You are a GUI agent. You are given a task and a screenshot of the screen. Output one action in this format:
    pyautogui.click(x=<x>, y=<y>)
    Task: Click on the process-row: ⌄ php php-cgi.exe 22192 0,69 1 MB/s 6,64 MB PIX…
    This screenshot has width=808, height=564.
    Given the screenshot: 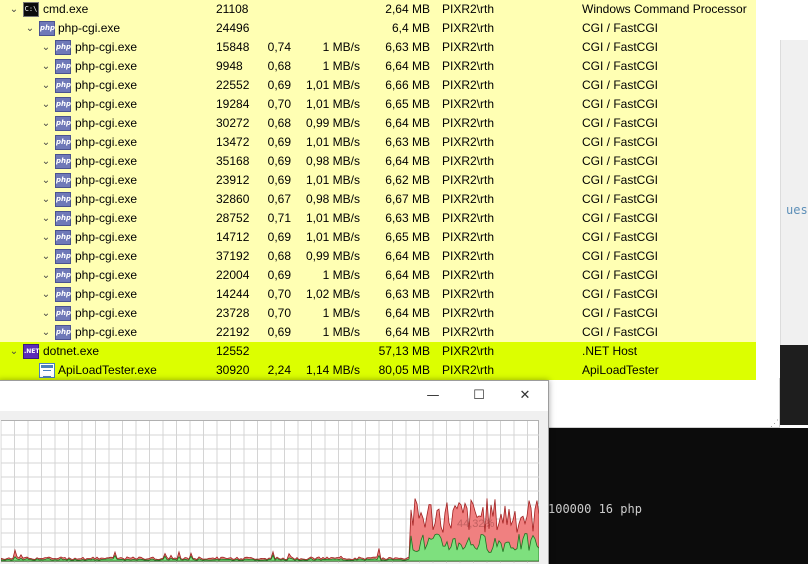 What is the action you would take?
    pyautogui.click(x=378, y=332)
    